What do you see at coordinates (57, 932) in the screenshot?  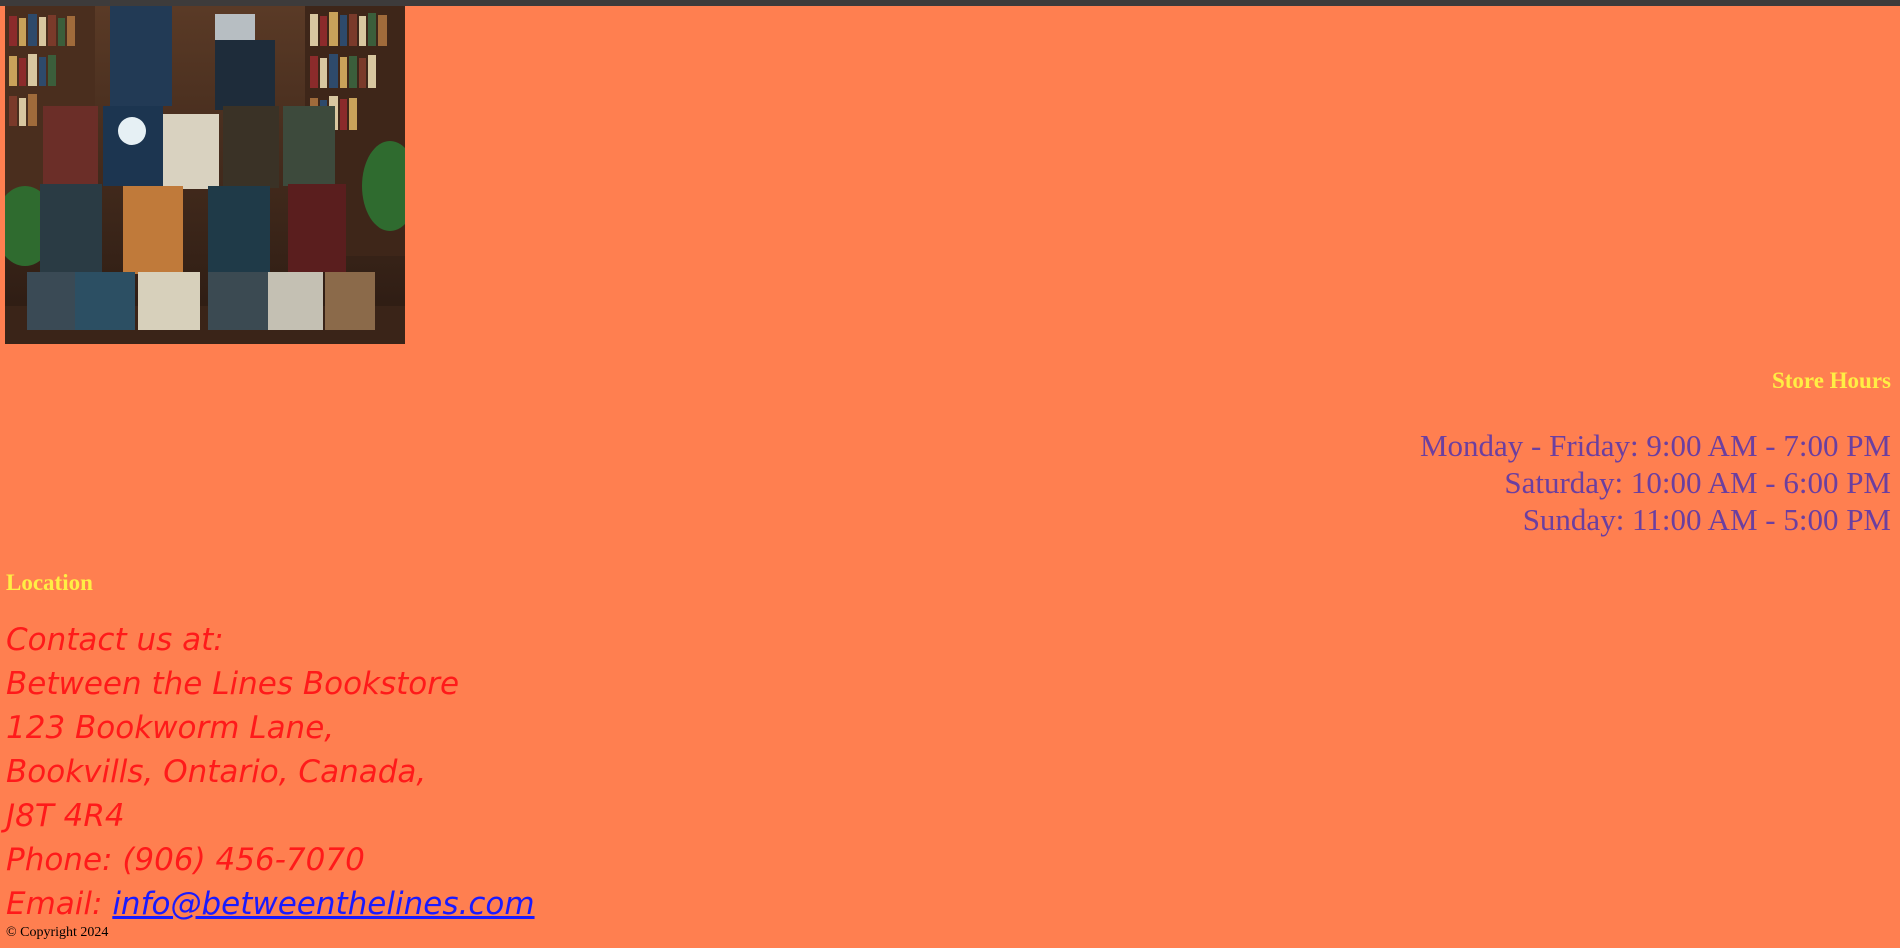 I see `copyright-footer: © Copyright 2024` at bounding box center [57, 932].